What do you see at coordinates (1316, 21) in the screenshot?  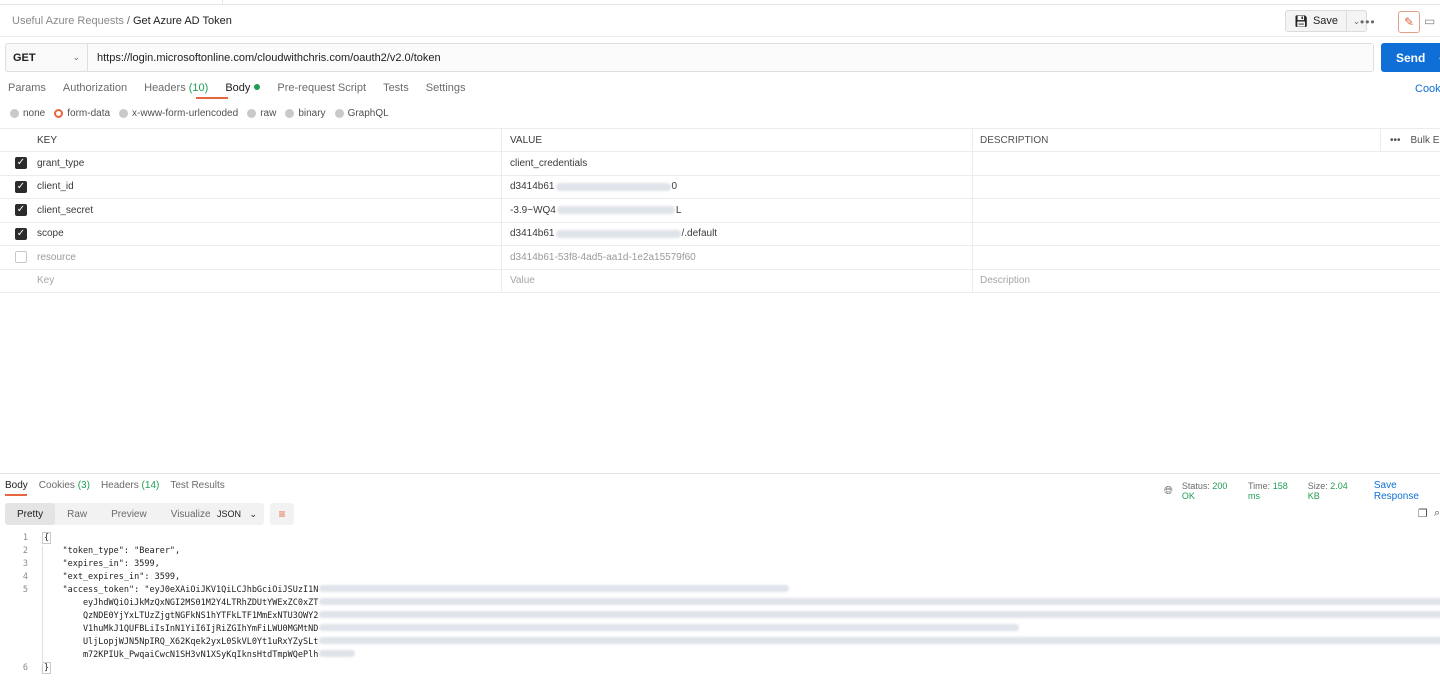 I see `save-button: 💾︎ Save` at bounding box center [1316, 21].